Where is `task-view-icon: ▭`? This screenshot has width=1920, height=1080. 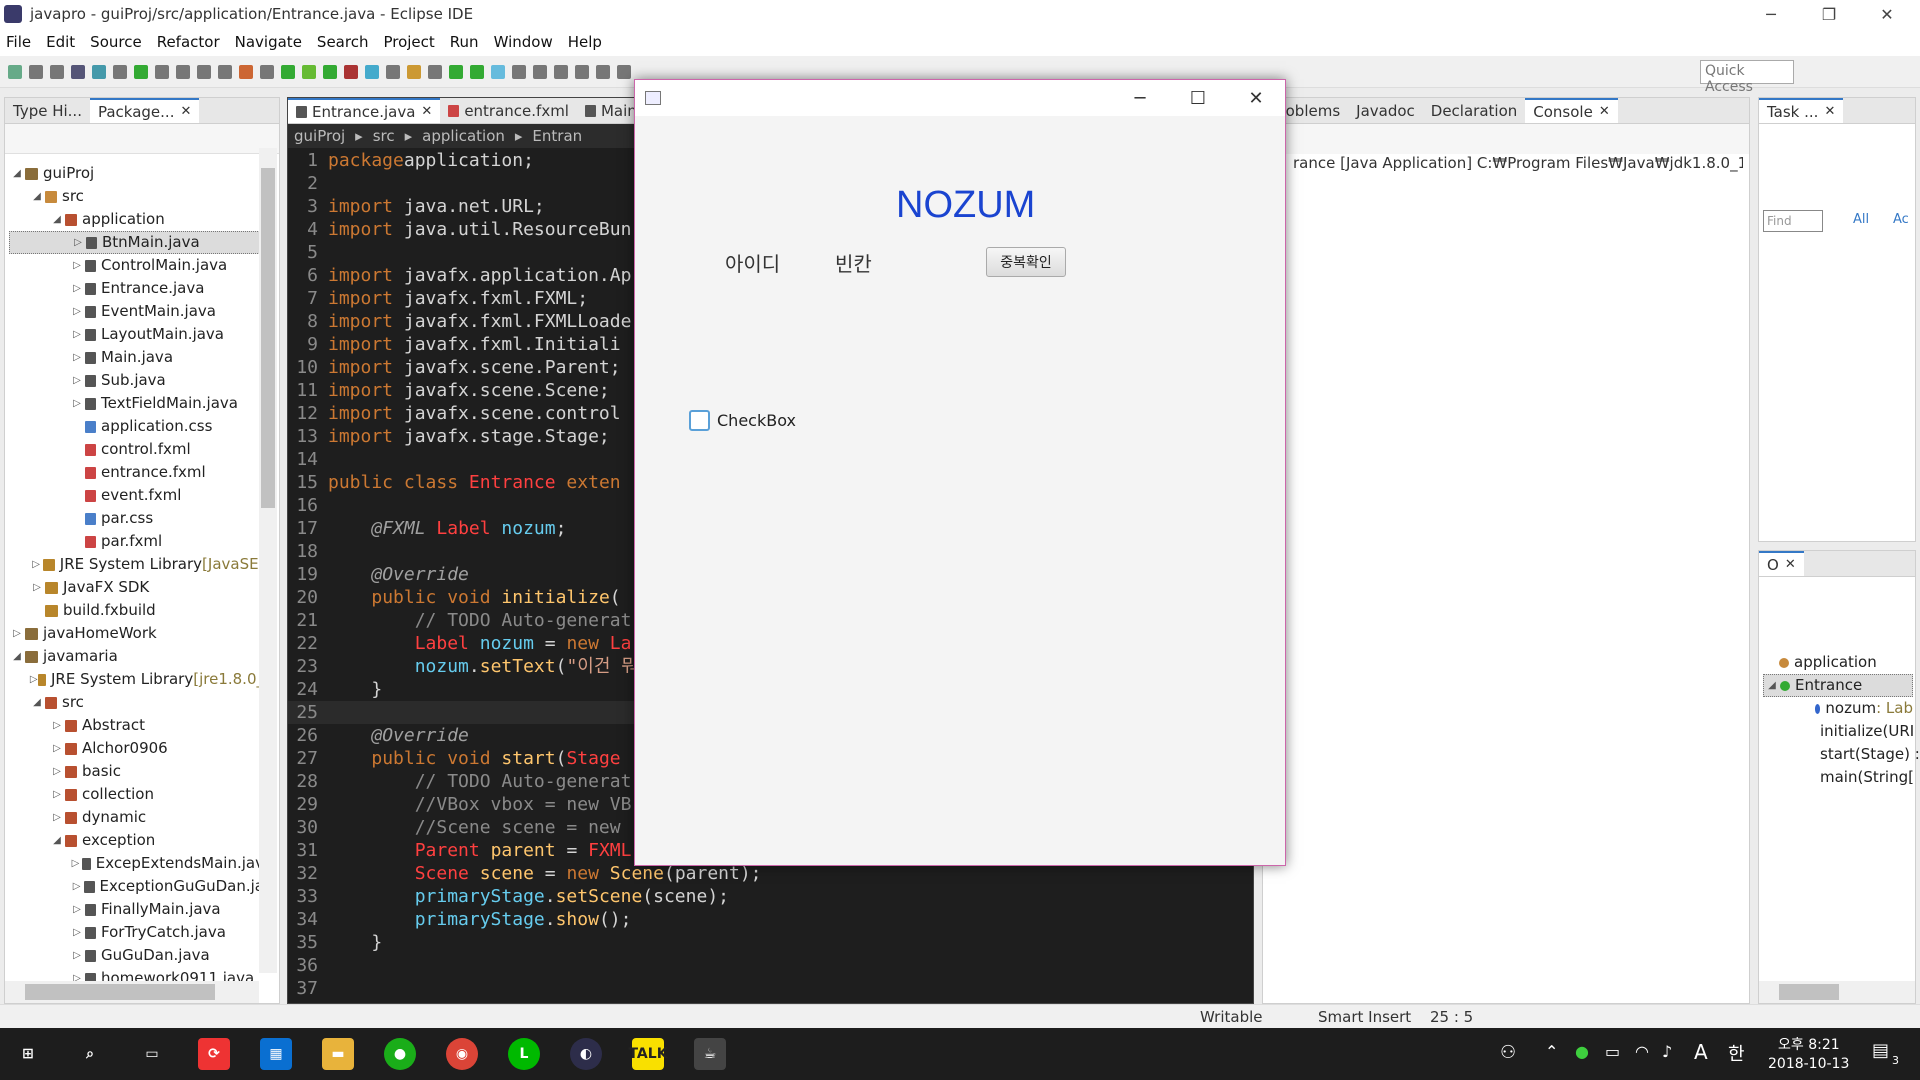 task-view-icon: ▭ is located at coordinates (152, 1054).